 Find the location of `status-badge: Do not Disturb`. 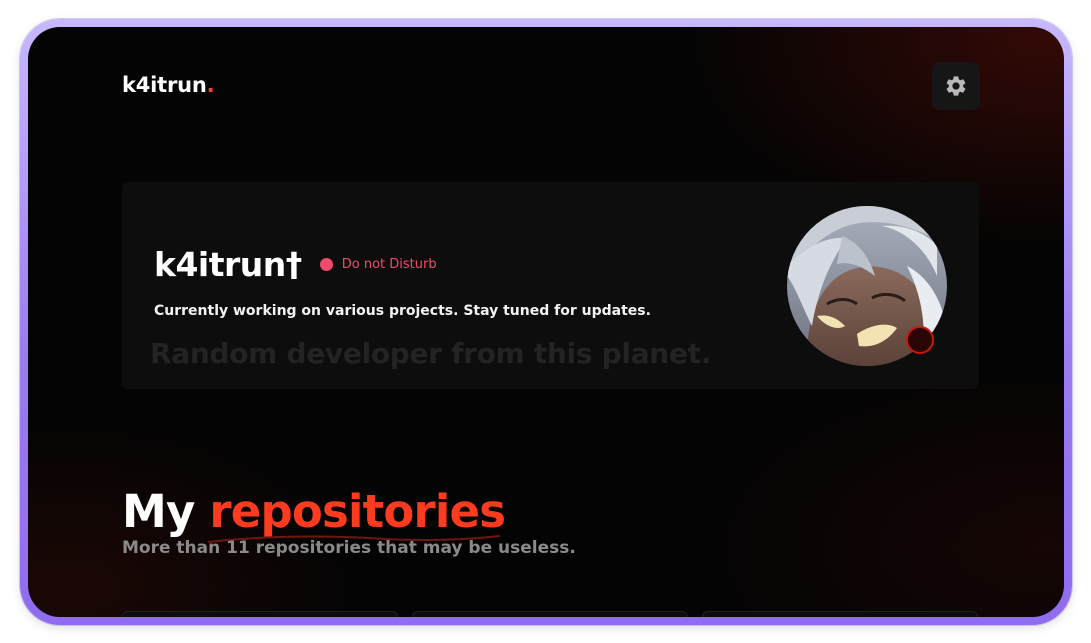

status-badge: Do not Disturb is located at coordinates (378, 264).